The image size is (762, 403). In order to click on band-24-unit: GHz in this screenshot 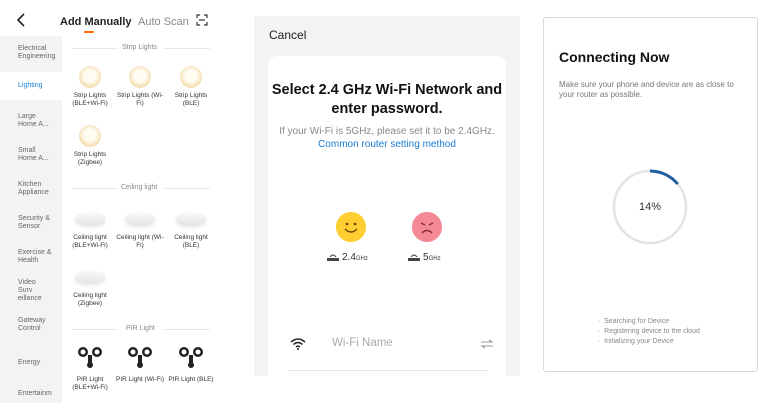, I will do `click(361, 259)`.